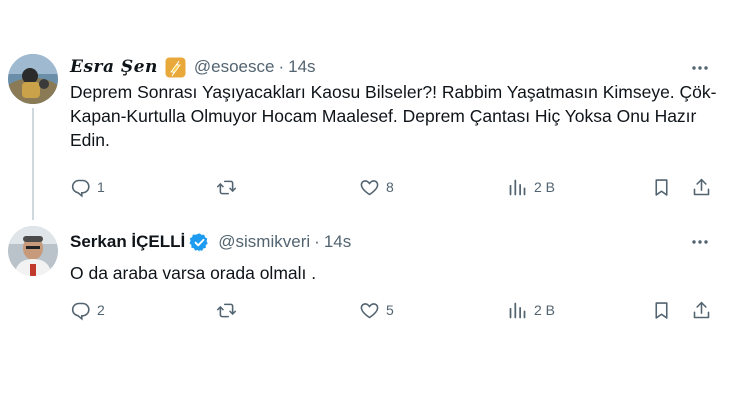 The width and height of the screenshot is (730, 420). Describe the element at coordinates (390, 187) in the screenshot. I see `like-count: 8` at that location.